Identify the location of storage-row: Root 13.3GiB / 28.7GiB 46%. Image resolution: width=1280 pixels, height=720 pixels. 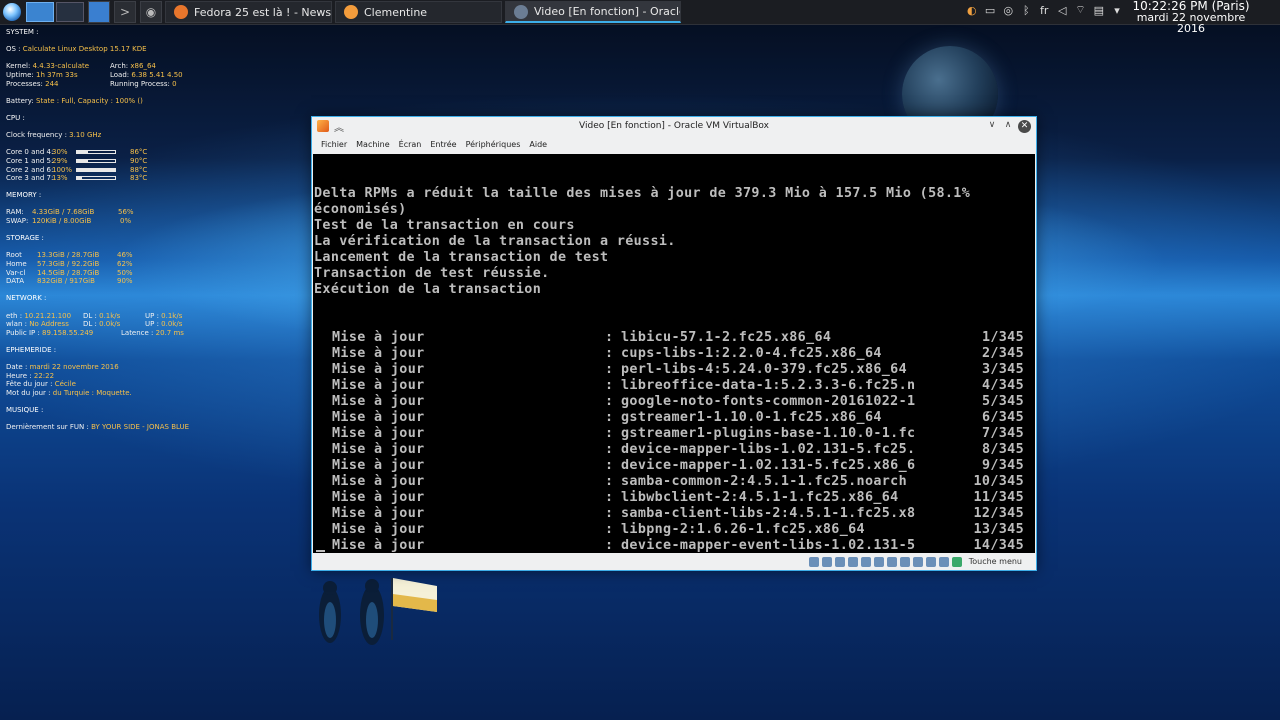
(101, 255).